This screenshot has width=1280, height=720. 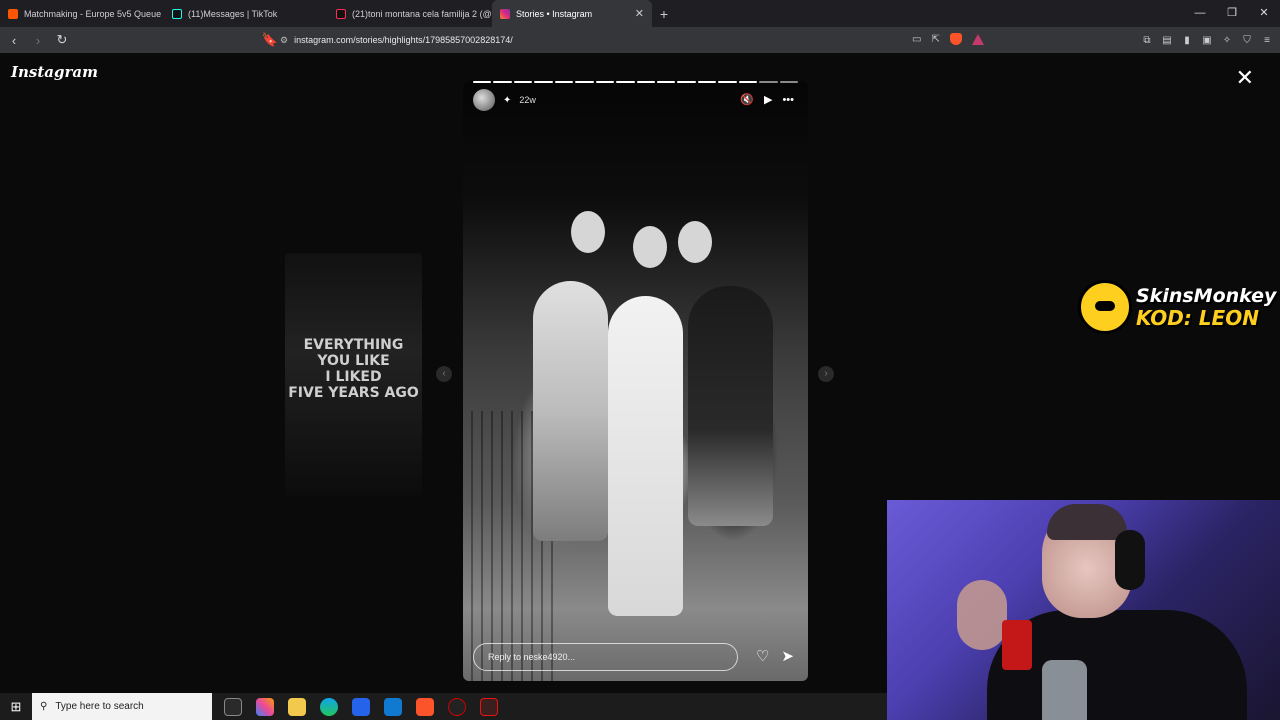 I want to click on outlook-icon, so click(x=393, y=706).